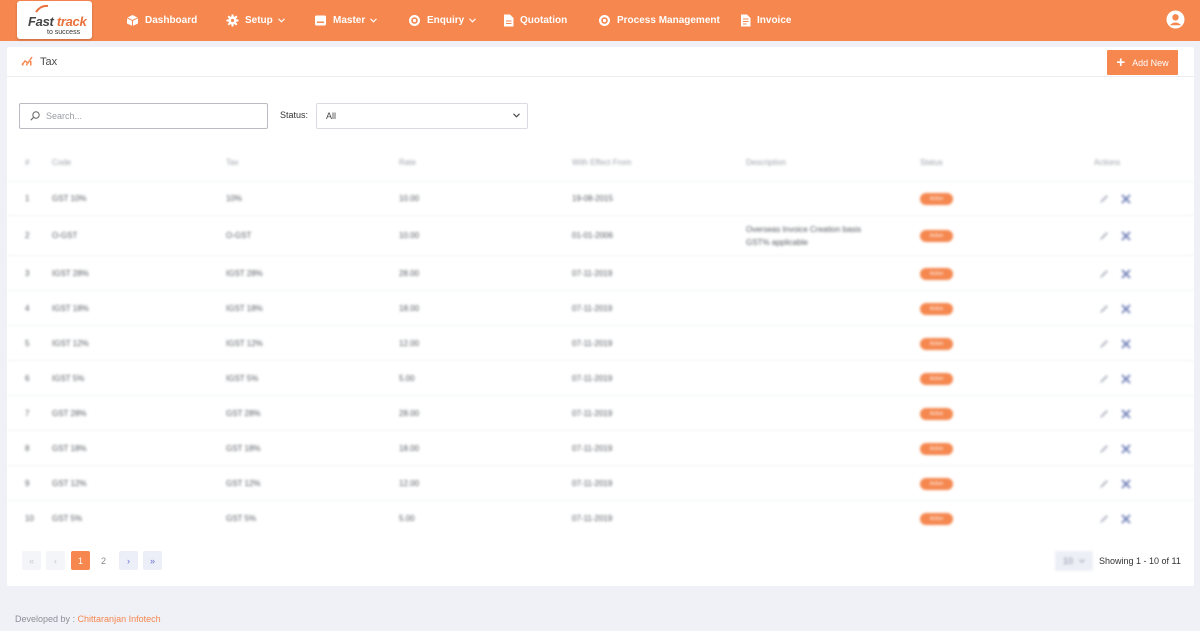 The width and height of the screenshot is (1200, 631). Describe the element at coordinates (1142, 62) in the screenshot. I see `add-new-button: + Add New` at that location.